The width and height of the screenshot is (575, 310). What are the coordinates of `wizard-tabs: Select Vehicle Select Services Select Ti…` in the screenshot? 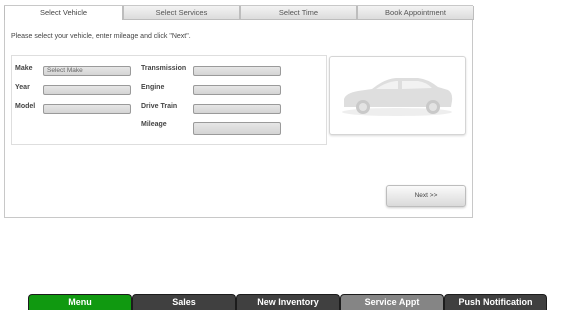 It's located at (239, 13).